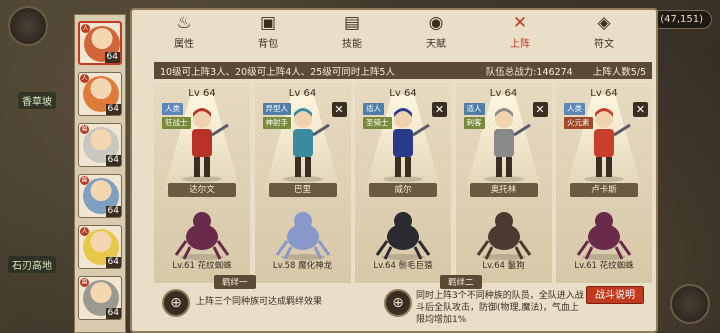  Describe the element at coordinates (503, 266) in the screenshot. I see `pet-label: Lv.64 鬣狗` at that location.